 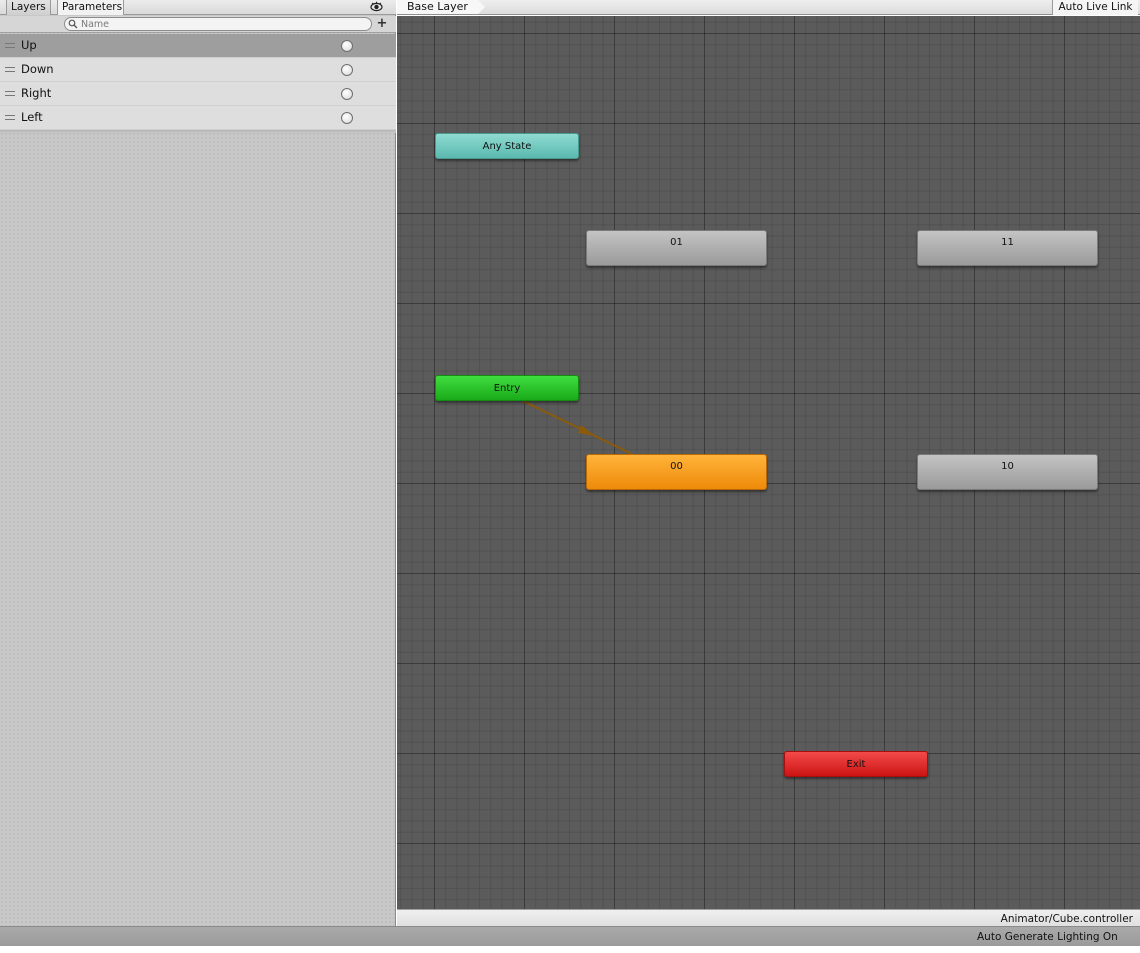 I want to click on search-icon, so click(x=73, y=24).